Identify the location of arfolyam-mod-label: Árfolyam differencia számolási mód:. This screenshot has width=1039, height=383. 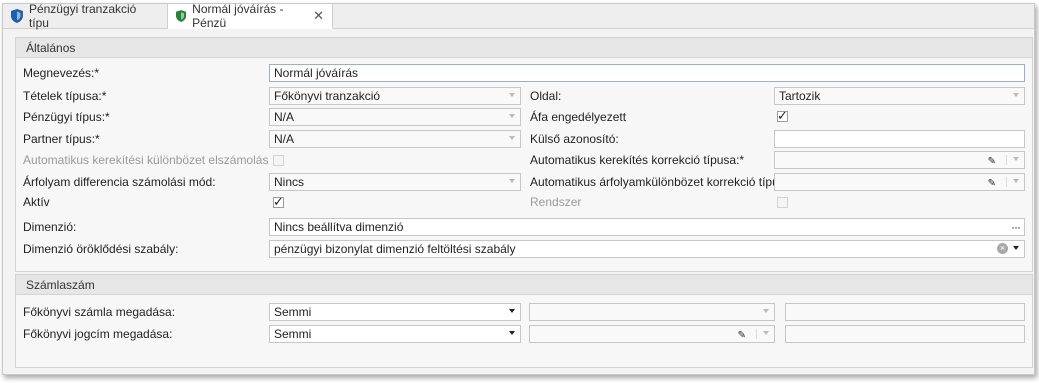
(119, 182).